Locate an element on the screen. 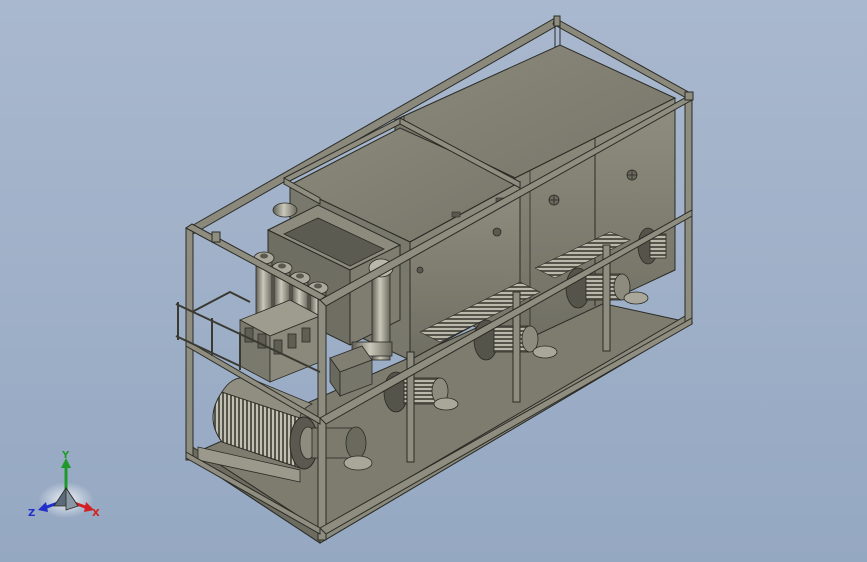  z-axis-label: Z is located at coordinates (31, 513).